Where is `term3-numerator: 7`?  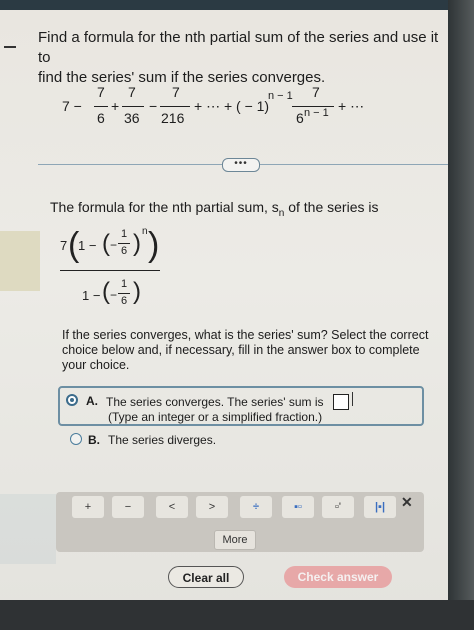
term3-numerator: 7 is located at coordinates (176, 92).